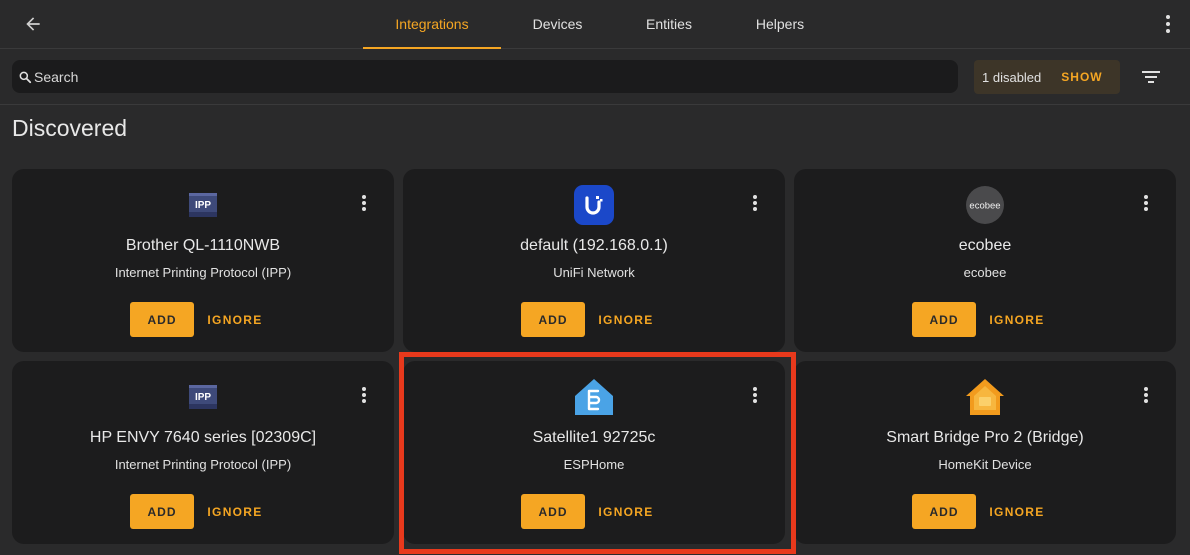 This screenshot has width=1190, height=555. I want to click on tab-integrations-label: Integrations, so click(432, 24).